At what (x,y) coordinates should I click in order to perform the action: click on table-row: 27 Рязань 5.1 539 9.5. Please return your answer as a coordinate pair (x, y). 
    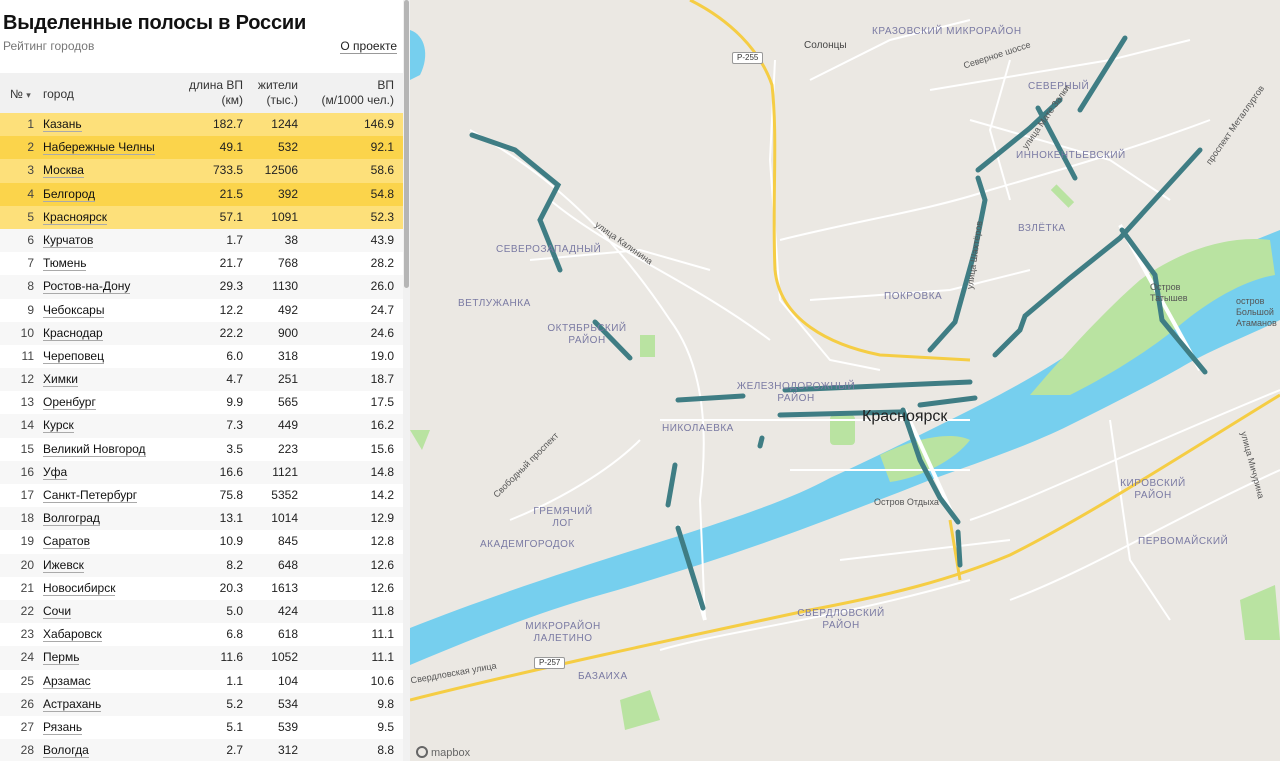
    Looking at the image, I should click on (201, 727).